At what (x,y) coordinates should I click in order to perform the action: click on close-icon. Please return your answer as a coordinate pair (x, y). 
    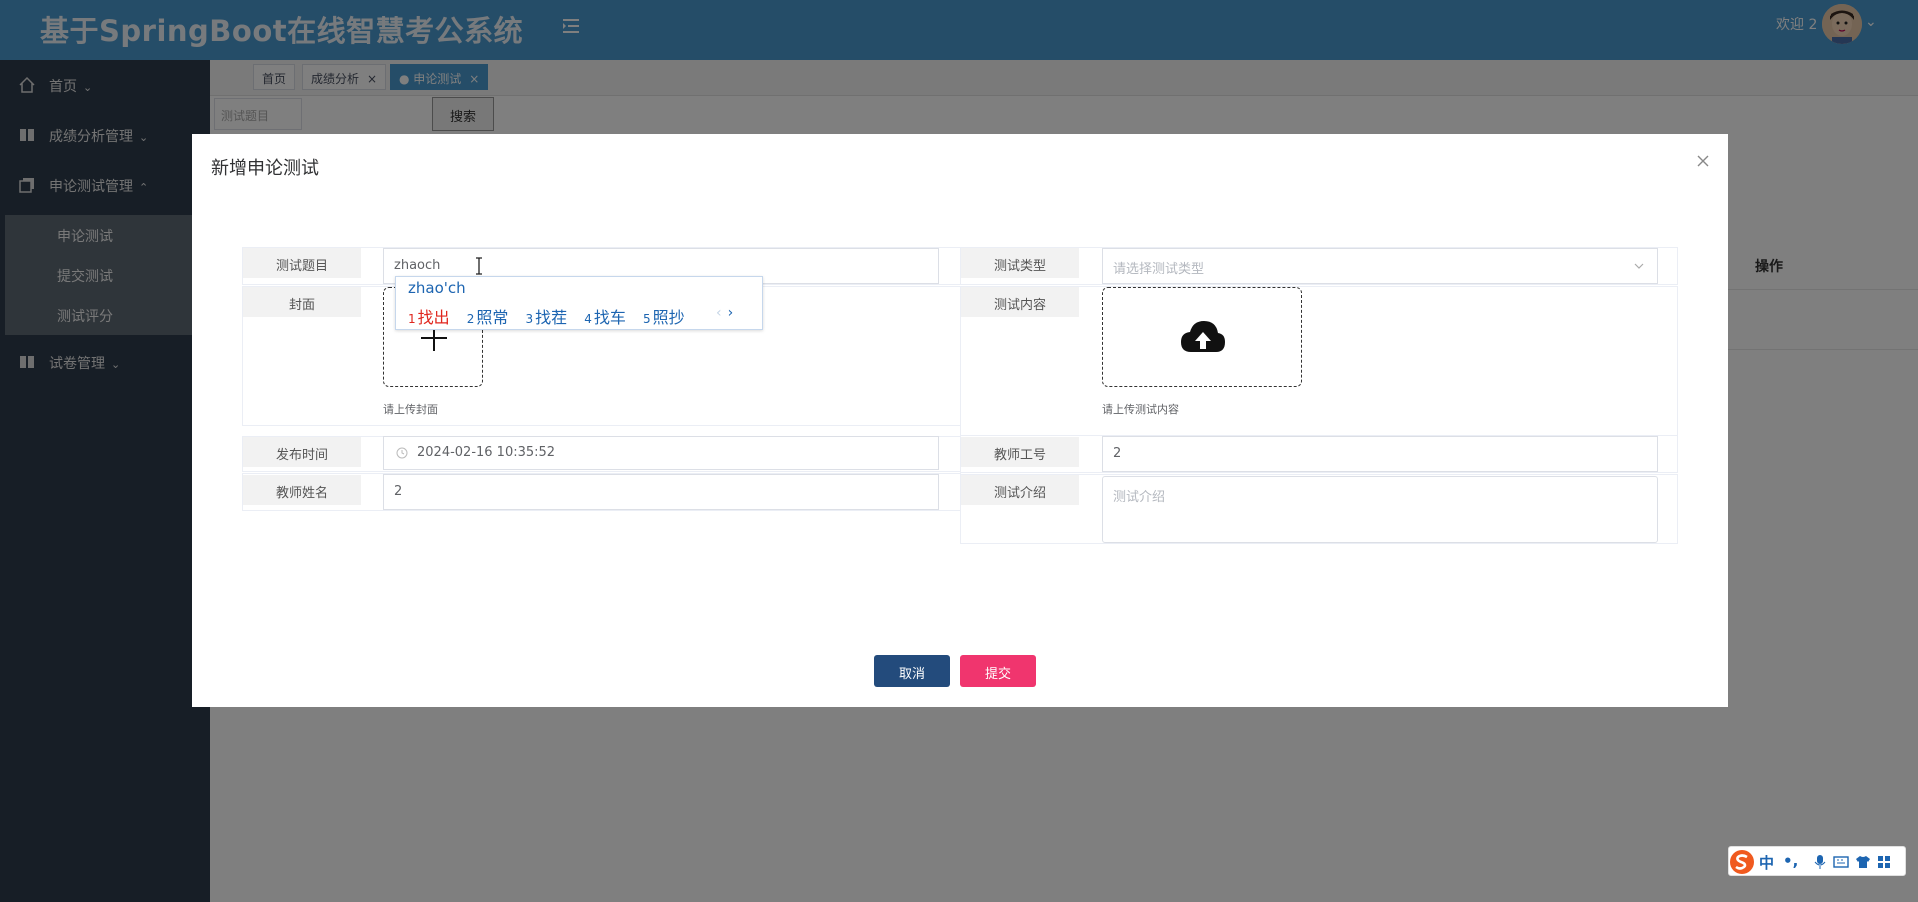
    Looking at the image, I should click on (1703, 161).